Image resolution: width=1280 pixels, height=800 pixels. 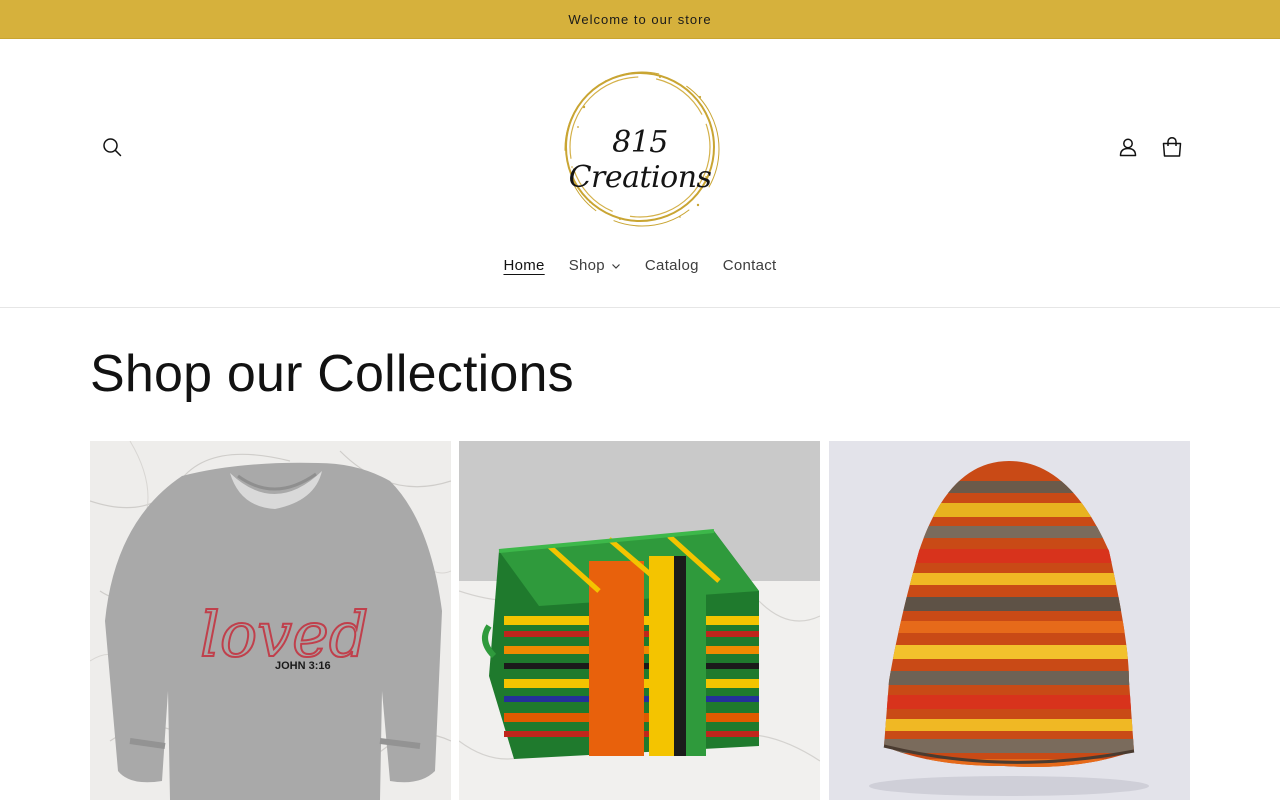 I want to click on chevron-down-icon, so click(x=615, y=266).